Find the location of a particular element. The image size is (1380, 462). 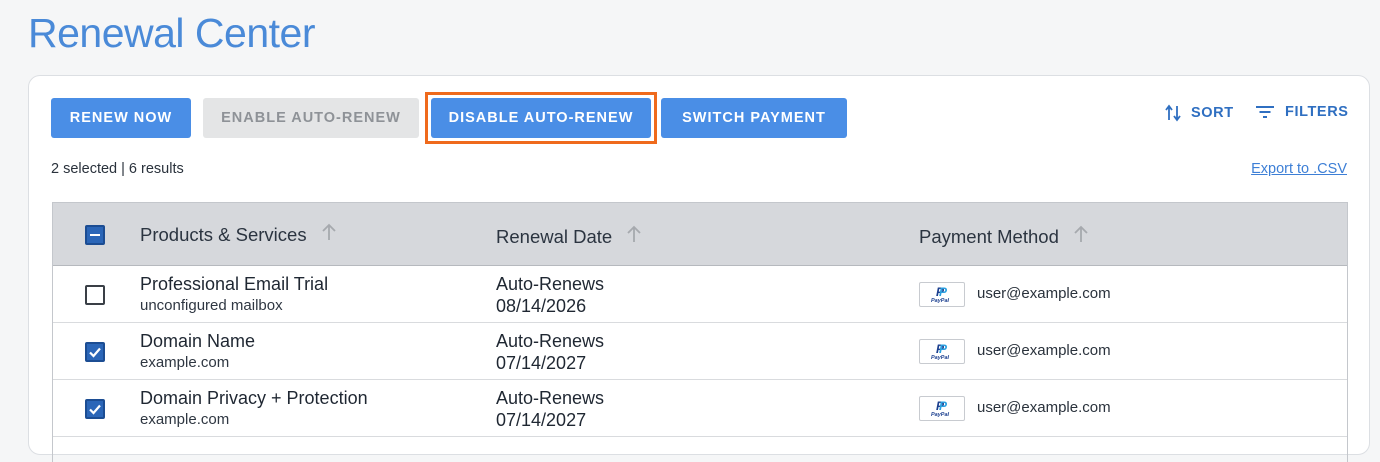

sort-label: SORT is located at coordinates (1212, 113).